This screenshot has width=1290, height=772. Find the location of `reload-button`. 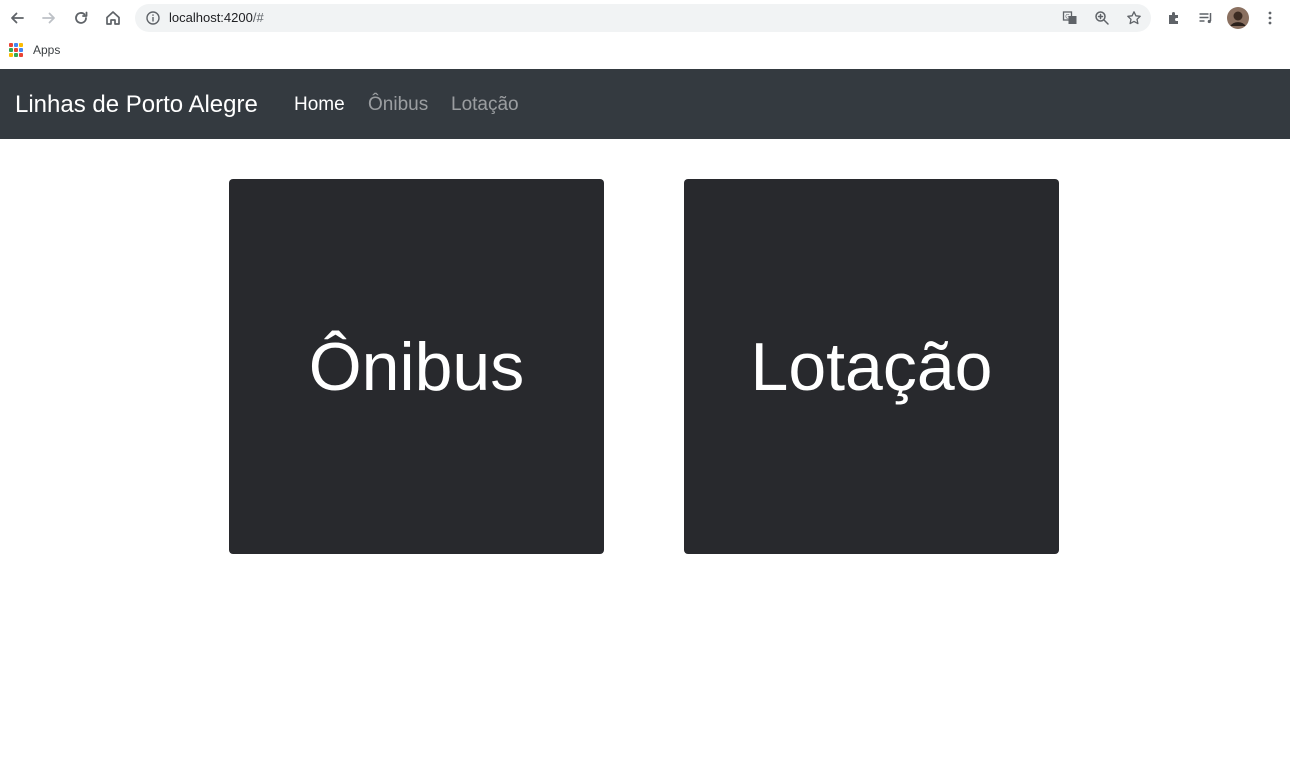

reload-button is located at coordinates (81, 18).